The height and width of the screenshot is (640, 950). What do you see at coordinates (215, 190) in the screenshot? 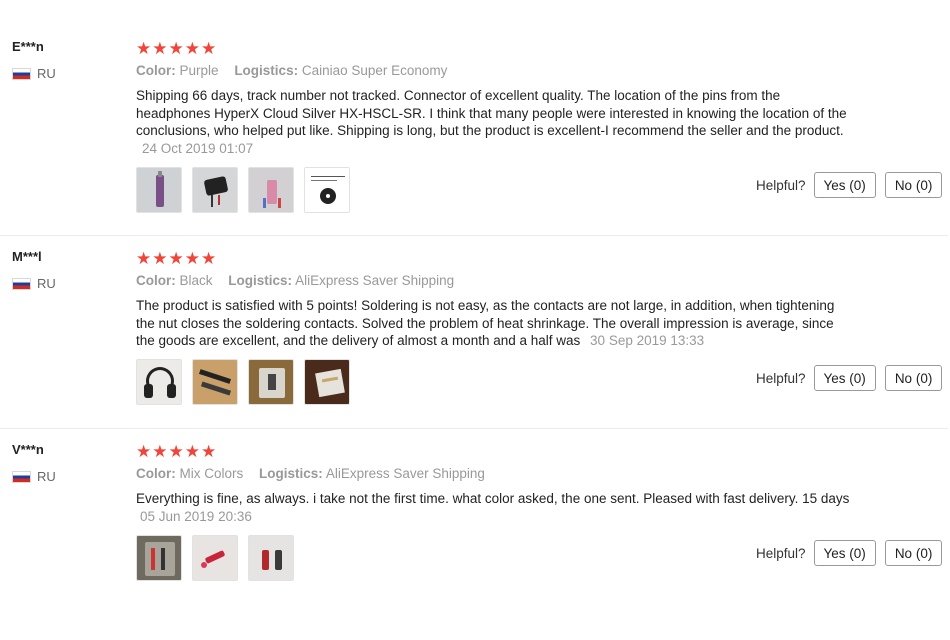
I see `photo-black-plug` at bounding box center [215, 190].